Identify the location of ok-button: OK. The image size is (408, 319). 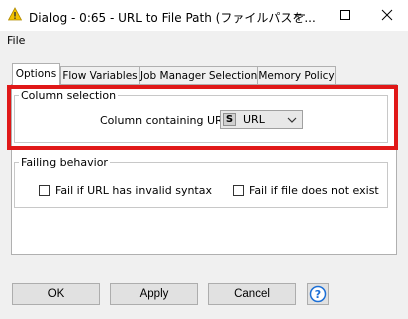
(56, 294).